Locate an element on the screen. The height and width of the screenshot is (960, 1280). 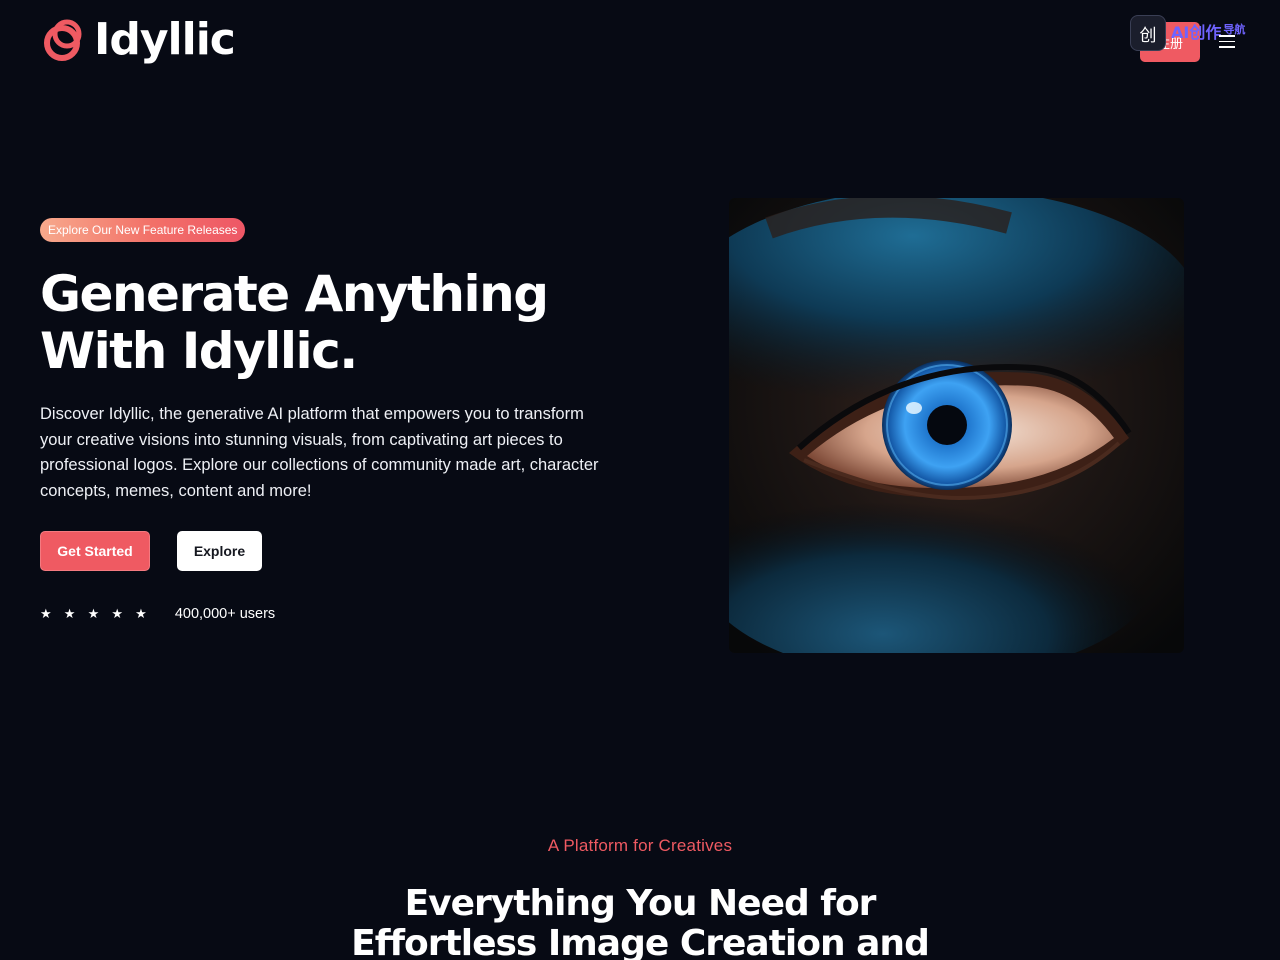
user-count: 400,000+ users is located at coordinates (225, 614).